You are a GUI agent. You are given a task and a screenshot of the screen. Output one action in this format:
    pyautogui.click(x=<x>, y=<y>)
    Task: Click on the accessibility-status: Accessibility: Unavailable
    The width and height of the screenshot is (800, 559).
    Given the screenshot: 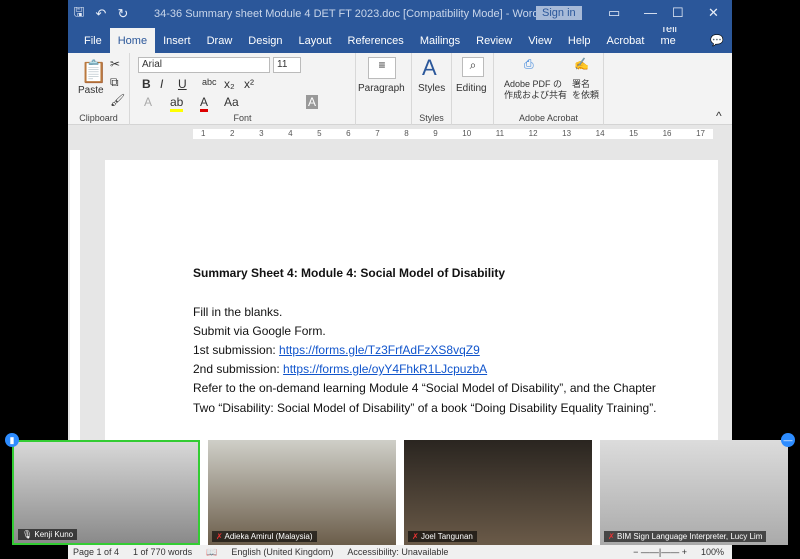 What is the action you would take?
    pyautogui.click(x=397, y=552)
    